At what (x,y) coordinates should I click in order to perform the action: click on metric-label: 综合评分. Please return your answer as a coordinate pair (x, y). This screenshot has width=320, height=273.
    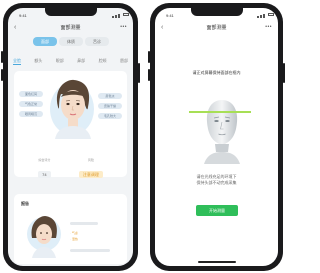
    Looking at the image, I should click on (44, 160).